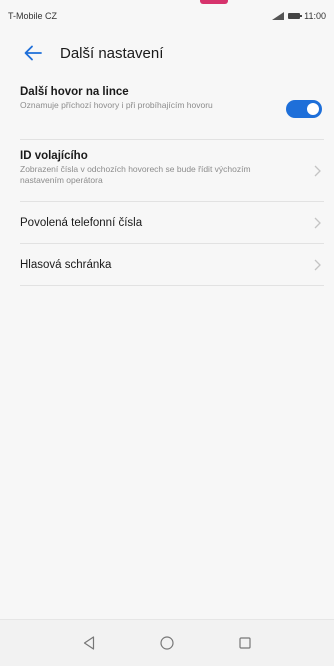 The width and height of the screenshot is (334, 666). I want to click on app-header: Další nastavení, so click(167, 53).